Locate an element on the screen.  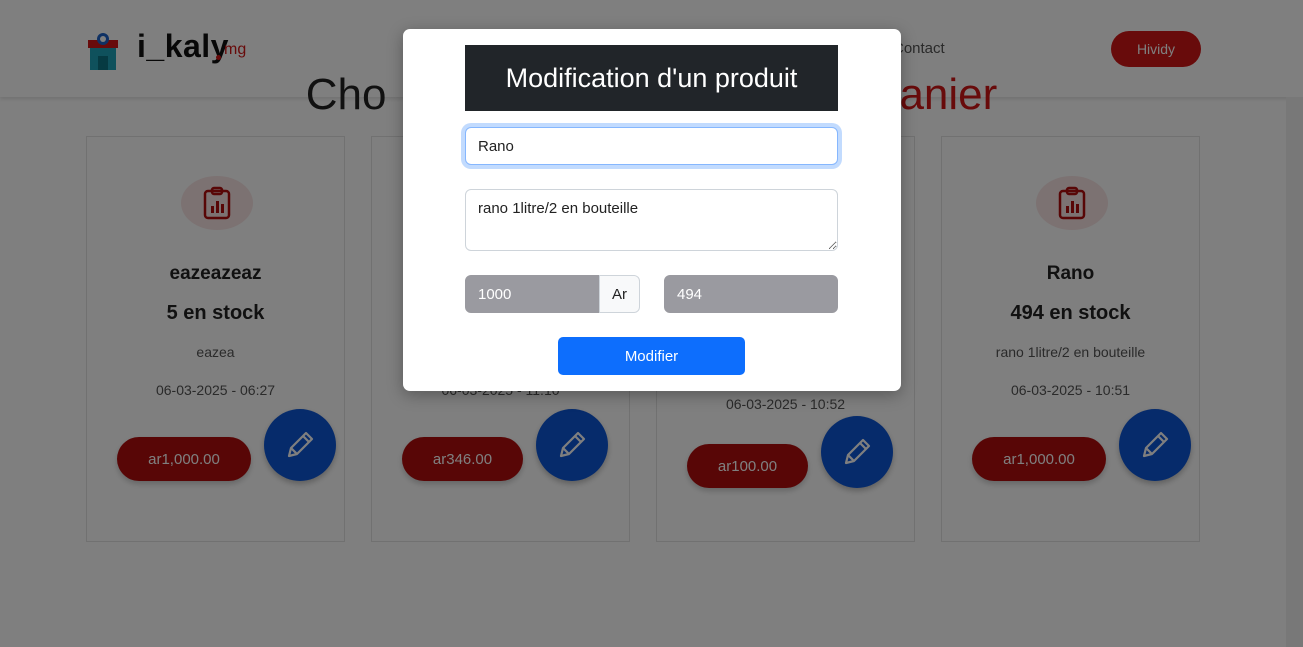
product-stock-input is located at coordinates (751, 294).